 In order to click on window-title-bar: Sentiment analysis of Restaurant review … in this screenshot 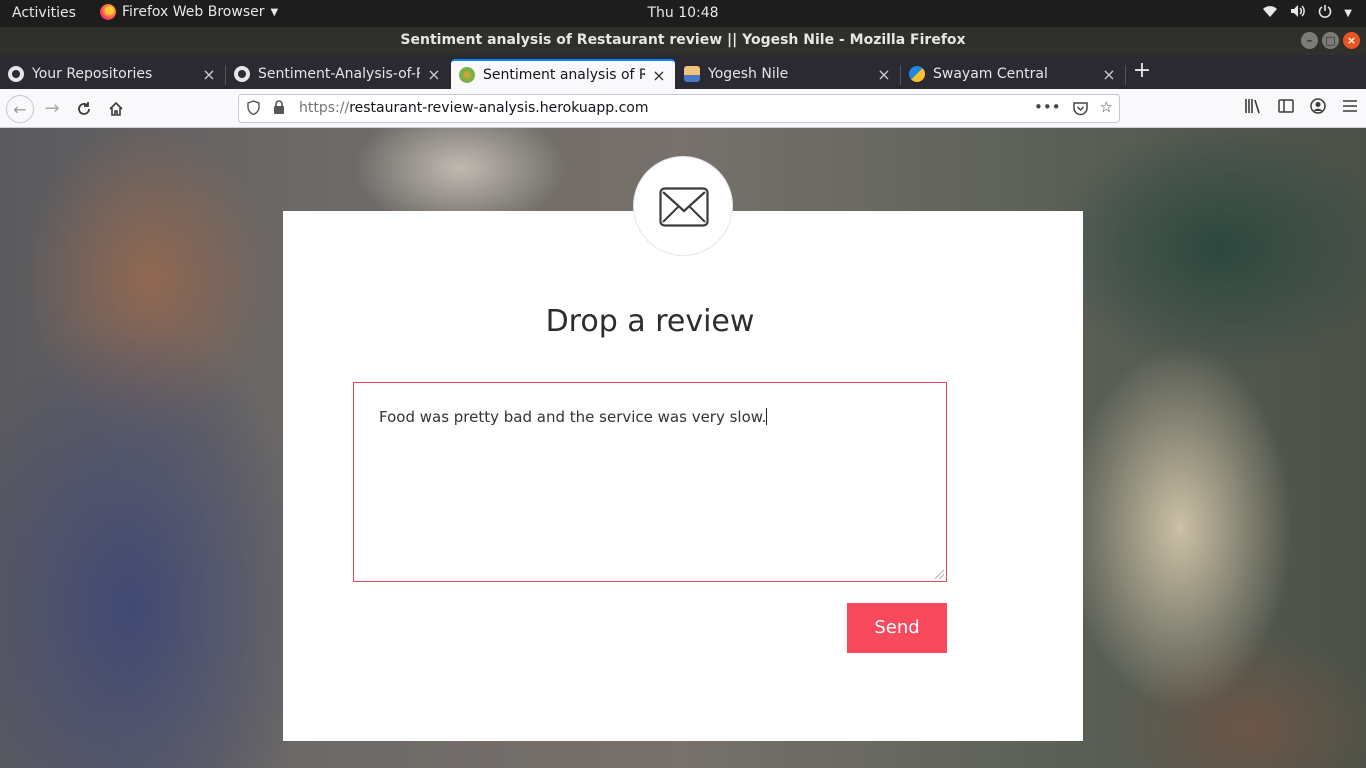, I will do `click(683, 41)`.